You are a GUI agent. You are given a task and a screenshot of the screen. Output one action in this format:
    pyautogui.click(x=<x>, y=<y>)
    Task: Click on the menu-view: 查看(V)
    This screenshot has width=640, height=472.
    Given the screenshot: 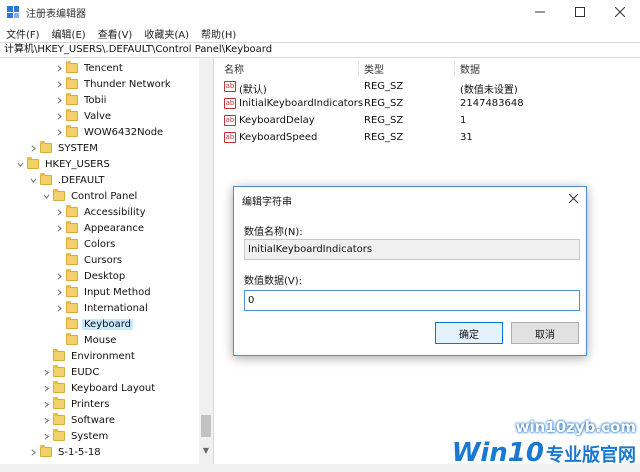 What is the action you would take?
    pyautogui.click(x=115, y=33)
    